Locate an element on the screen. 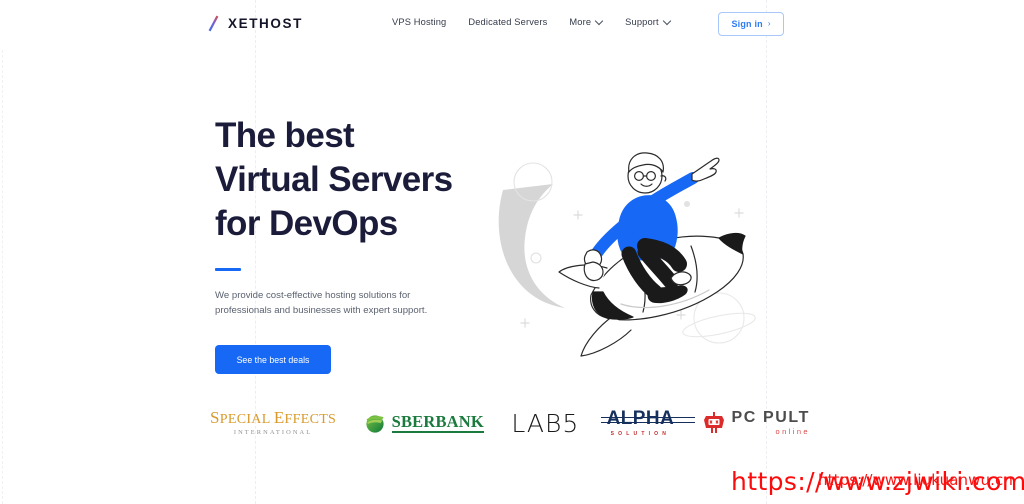 Image resolution: width=1024 pixels, height=504 pixels. man-riding-rocket-icon is located at coordinates (627, 254).